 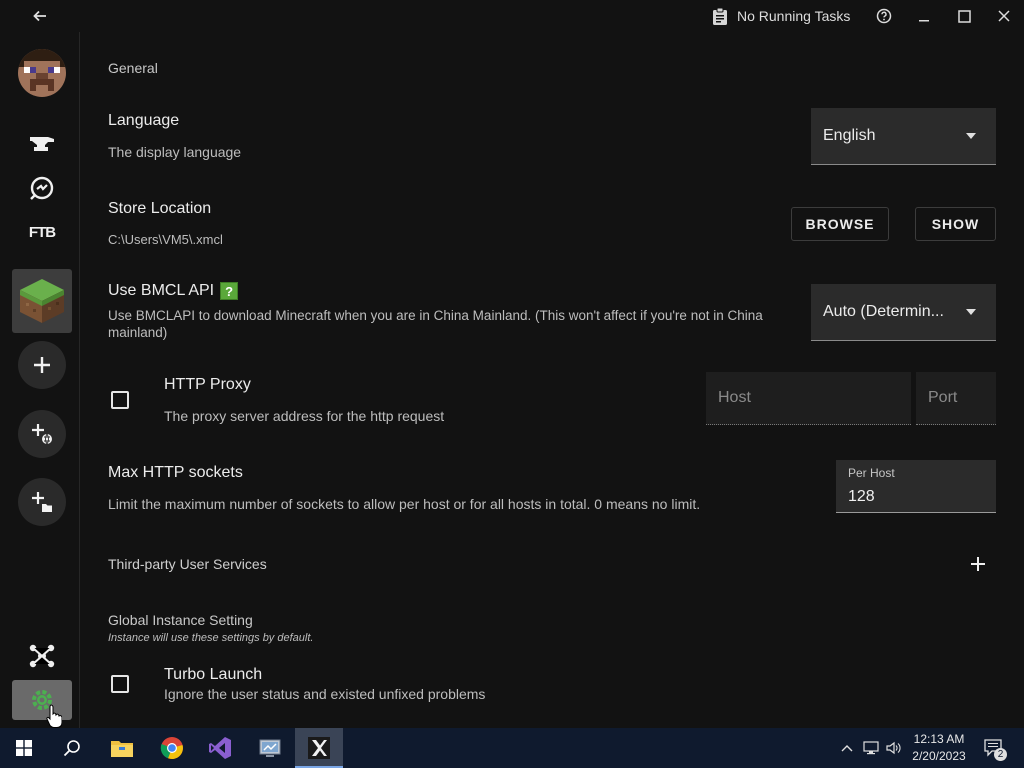 I want to click on per-host-label: Per Host, so click(x=871, y=473).